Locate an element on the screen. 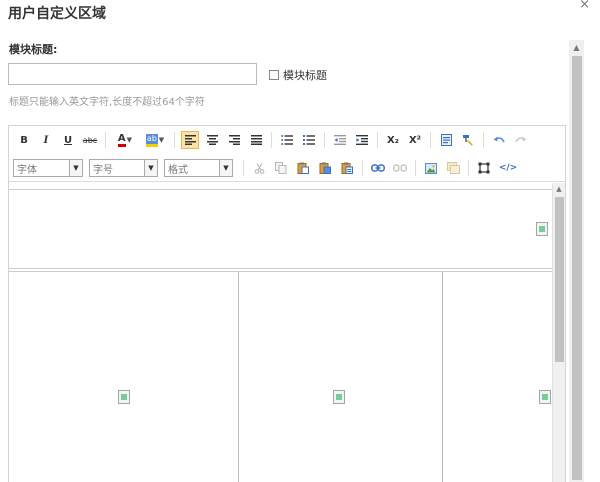 The image size is (600, 482). bold-button: B is located at coordinates (24, 140).